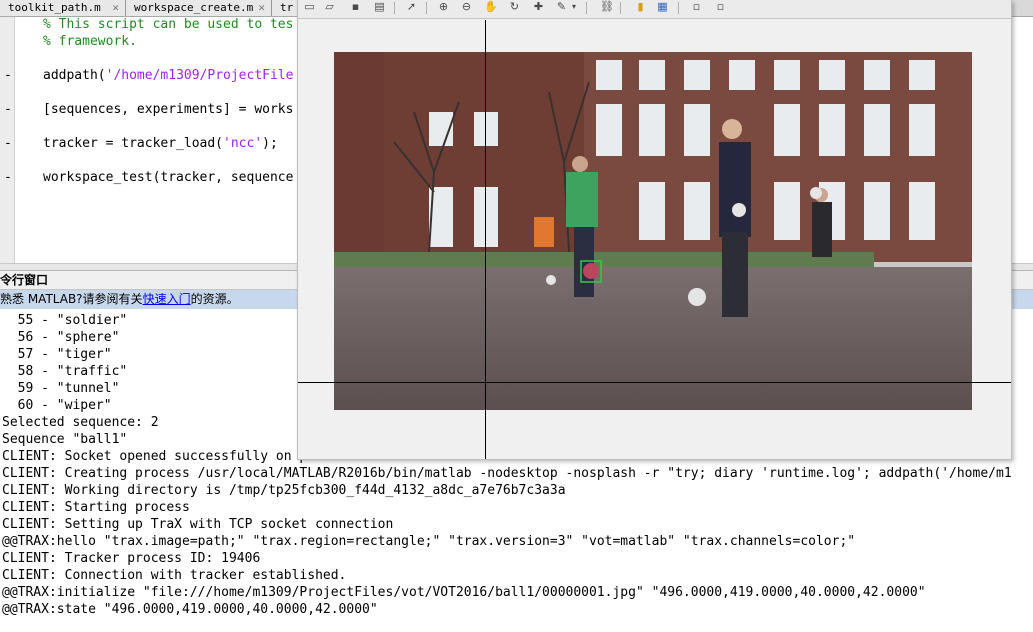  Describe the element at coordinates (61, 337) in the screenshot. I see `console-line: 56 - "sphere"` at that location.